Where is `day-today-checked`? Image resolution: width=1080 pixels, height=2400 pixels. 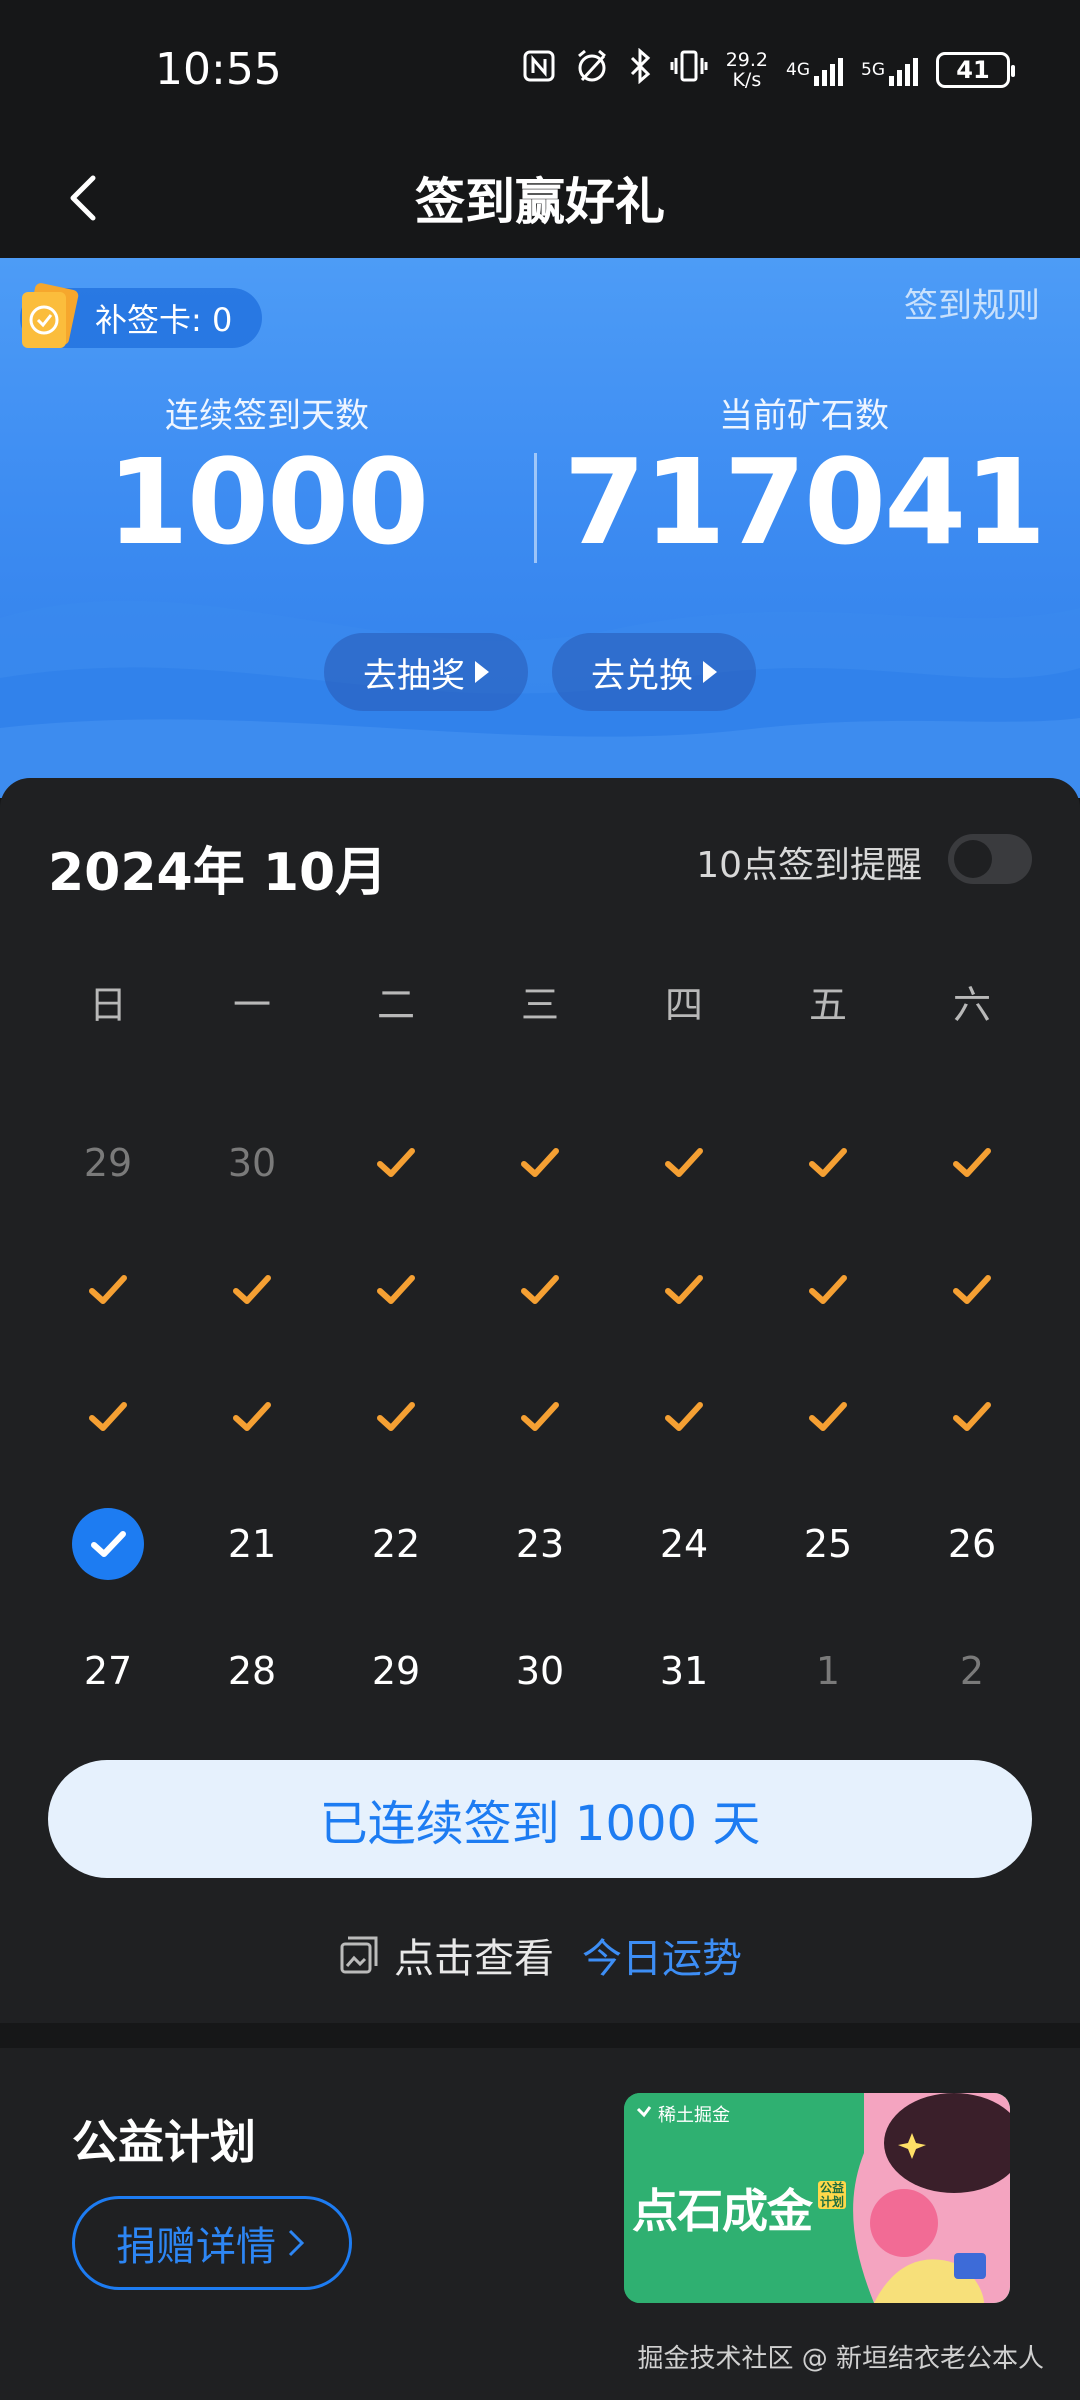
day-today-checked is located at coordinates (108, 1544).